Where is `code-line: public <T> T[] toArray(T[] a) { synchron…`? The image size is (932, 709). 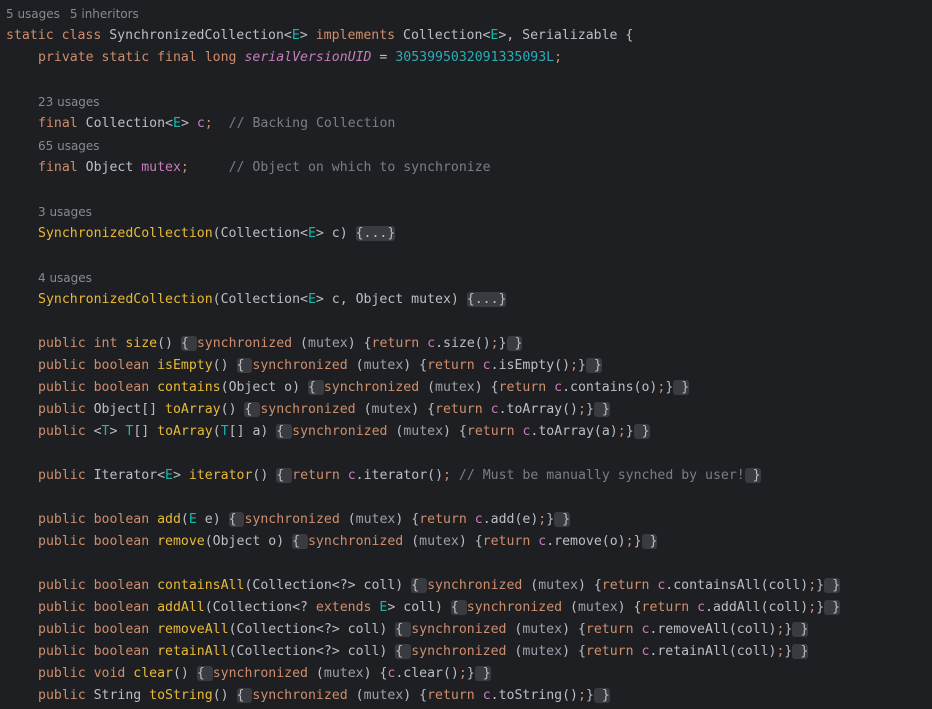
code-line: public <T> T[] toArray(T[] a) { synchron… is located at coordinates (344, 432).